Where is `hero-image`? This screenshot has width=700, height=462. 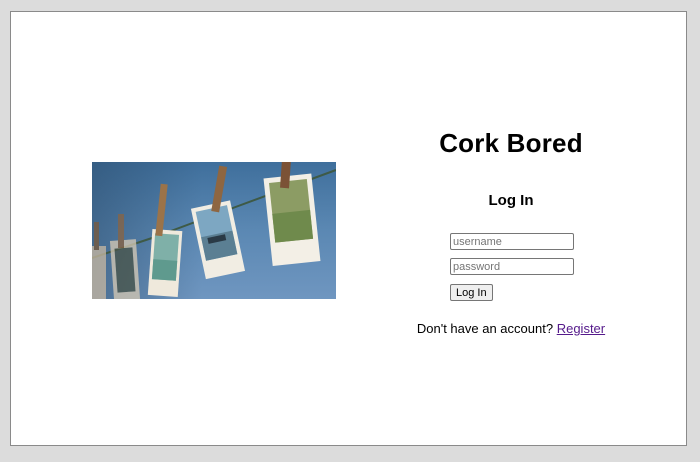 hero-image is located at coordinates (214, 230).